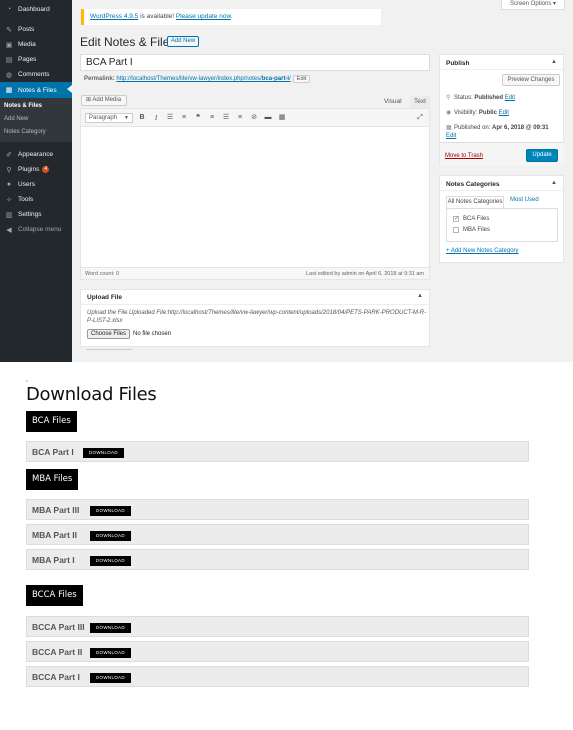 The width and height of the screenshot is (573, 730). What do you see at coordinates (301, 79) in the screenshot?
I see `permalink-edit-button: Edit` at bounding box center [301, 79].